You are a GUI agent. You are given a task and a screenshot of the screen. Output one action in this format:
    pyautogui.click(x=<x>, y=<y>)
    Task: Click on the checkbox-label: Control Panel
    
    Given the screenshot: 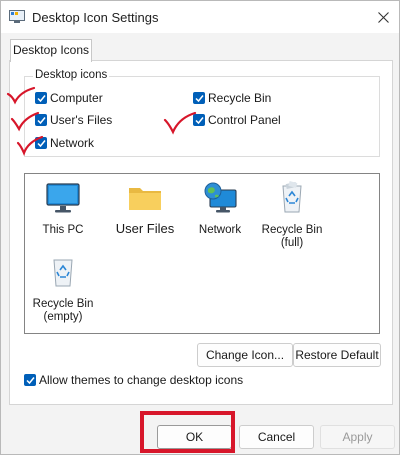 What is the action you would take?
    pyautogui.click(x=244, y=120)
    